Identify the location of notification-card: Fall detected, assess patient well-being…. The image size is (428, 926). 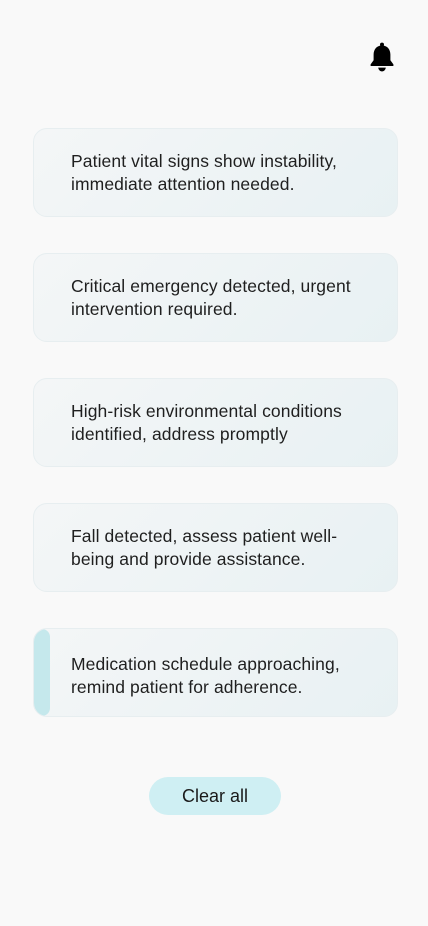
(215, 547).